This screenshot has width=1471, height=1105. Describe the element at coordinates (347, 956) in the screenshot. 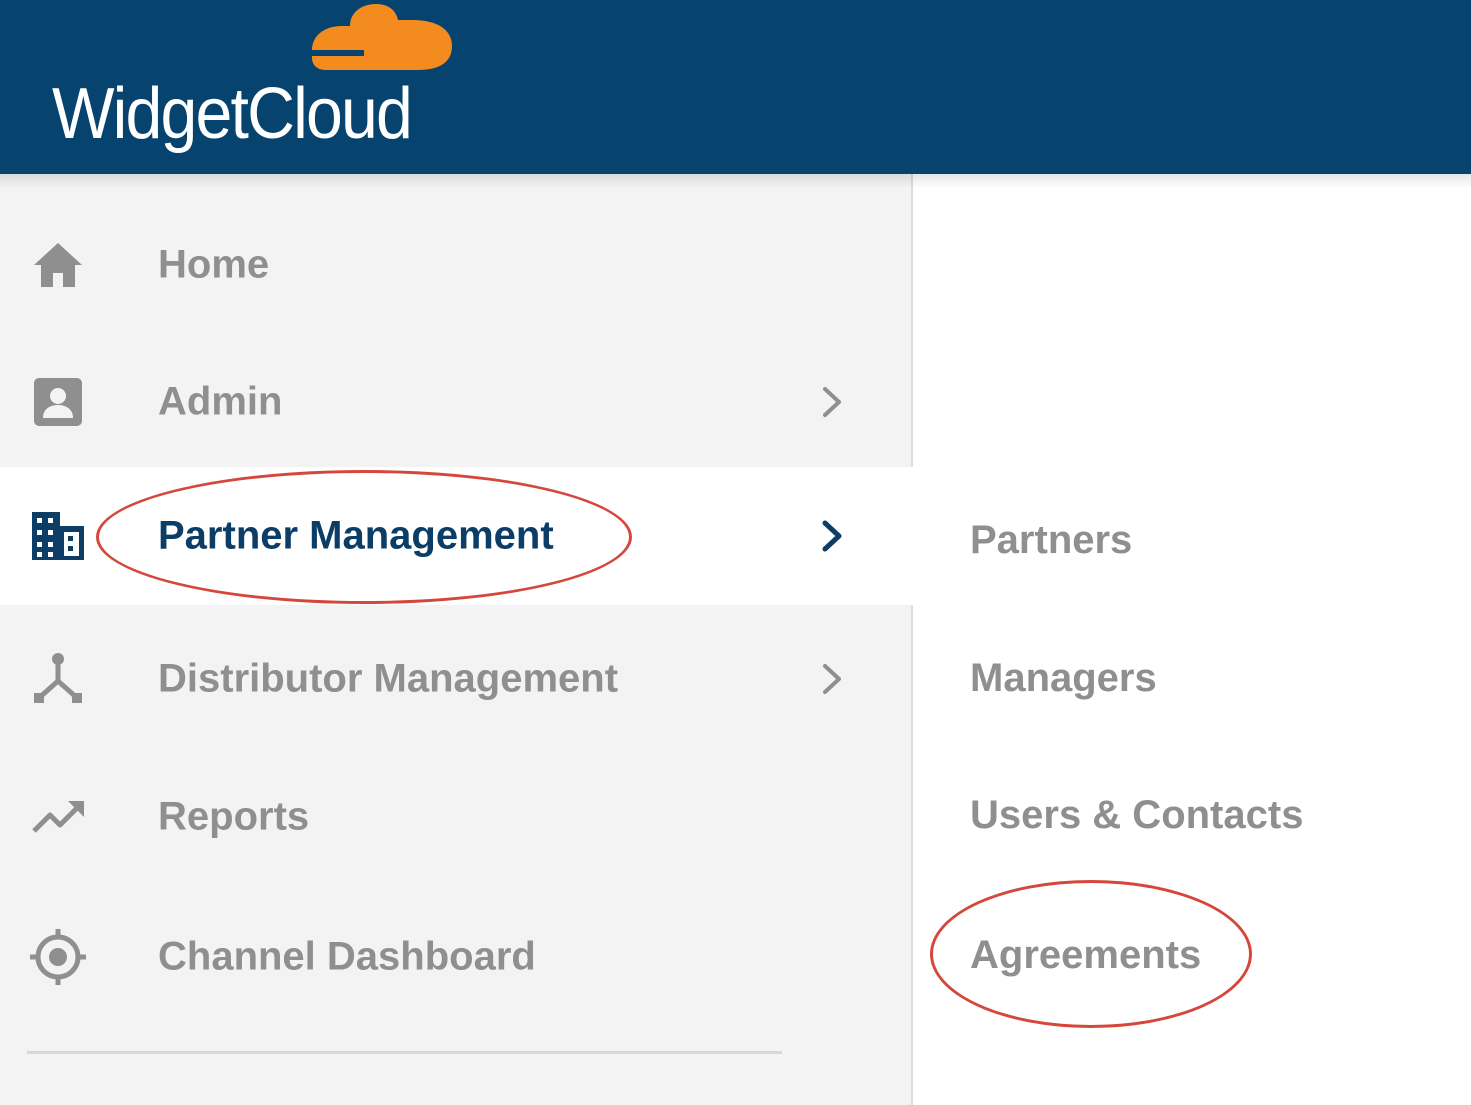

I see `sidebar-item-label: Channel Dashboard` at that location.